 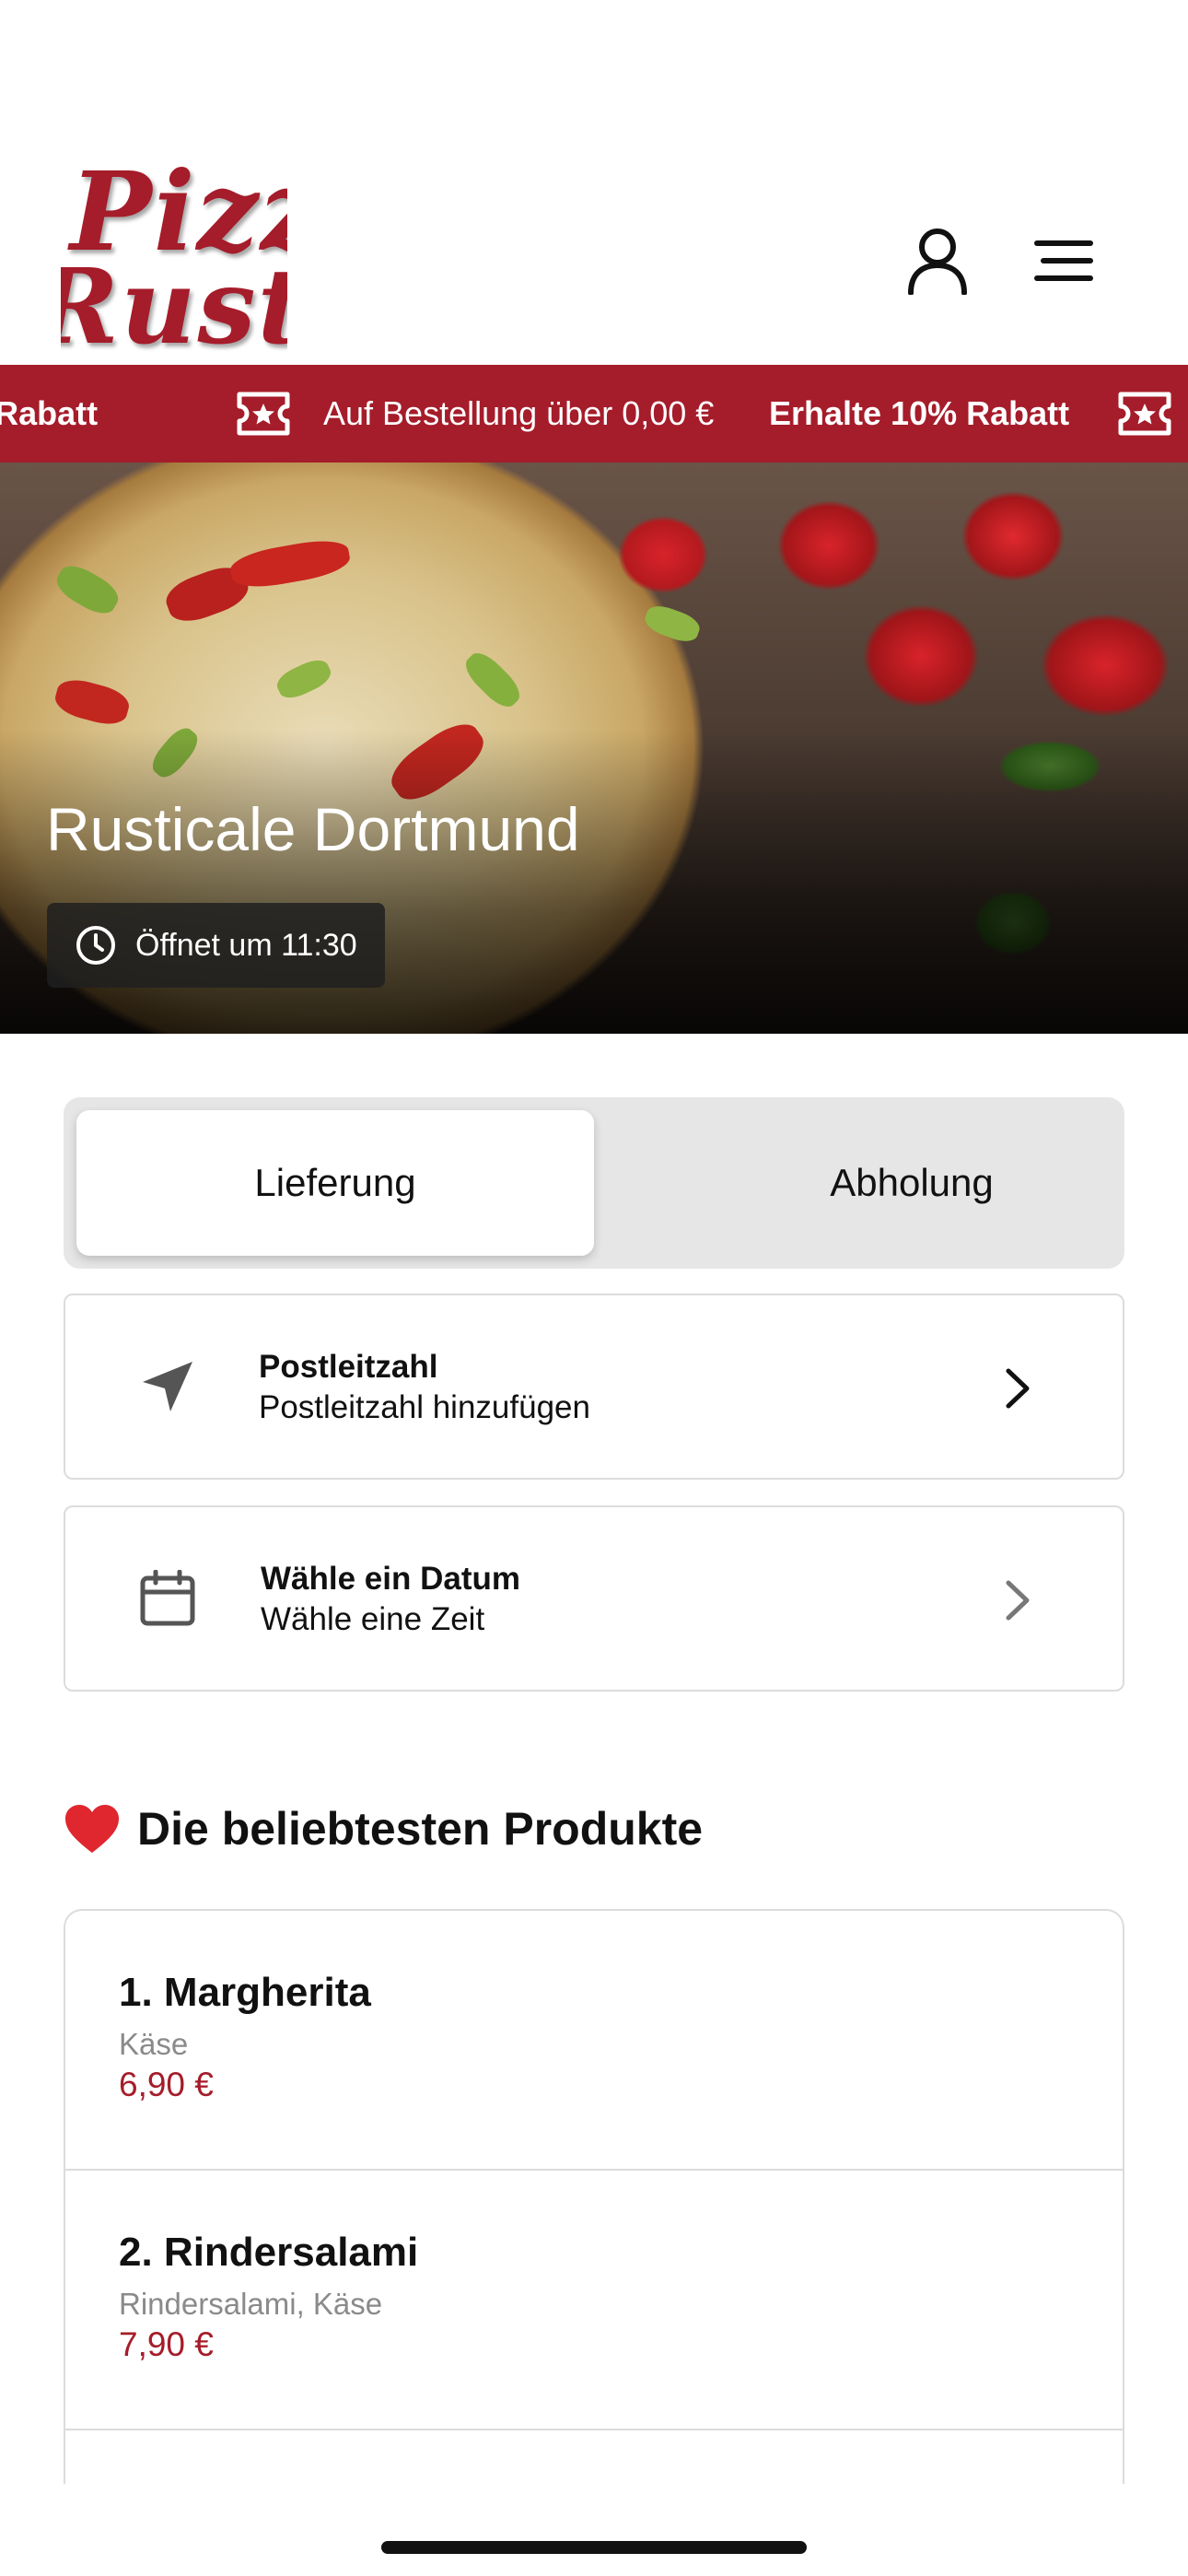 What do you see at coordinates (246, 945) in the screenshot?
I see `opening-hours-text: Öffnet um 11:30` at bounding box center [246, 945].